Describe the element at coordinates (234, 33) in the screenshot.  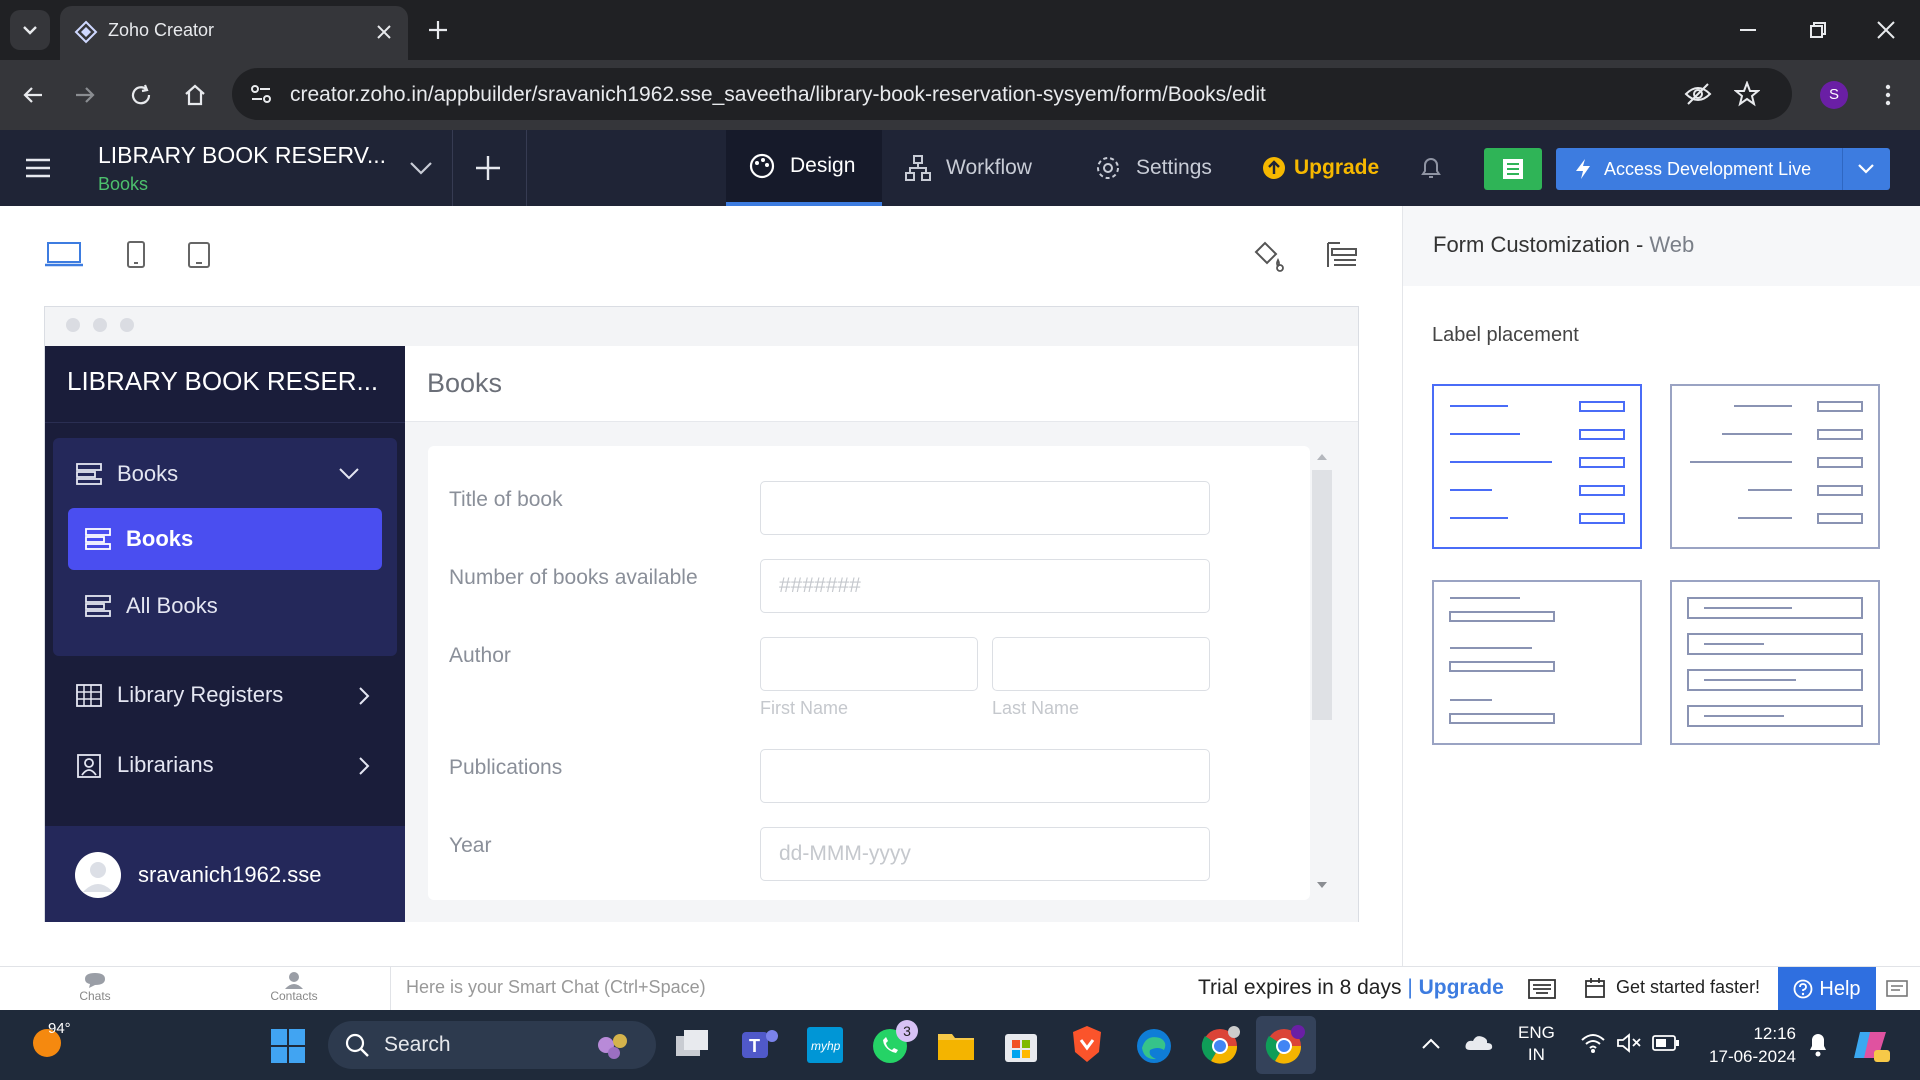
I see `browser-tab: Zoho Creator` at that location.